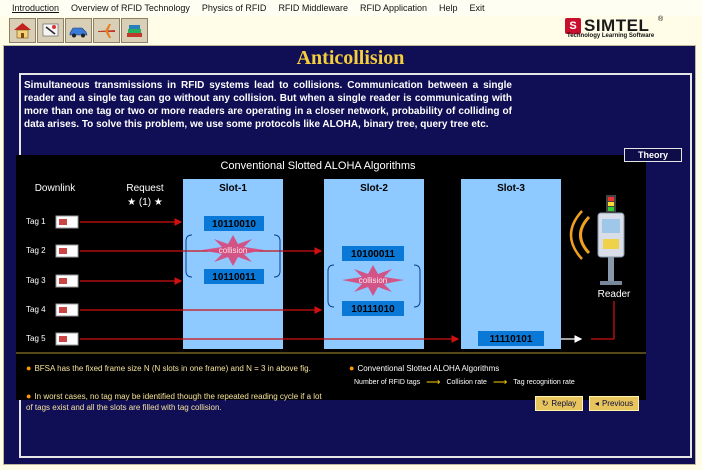  Describe the element at coordinates (313, 8) in the screenshot. I see `menu-middleware: RFID Middleware` at that location.